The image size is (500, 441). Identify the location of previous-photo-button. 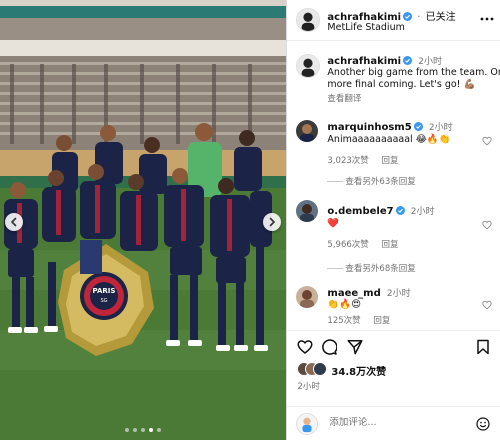
(14, 222).